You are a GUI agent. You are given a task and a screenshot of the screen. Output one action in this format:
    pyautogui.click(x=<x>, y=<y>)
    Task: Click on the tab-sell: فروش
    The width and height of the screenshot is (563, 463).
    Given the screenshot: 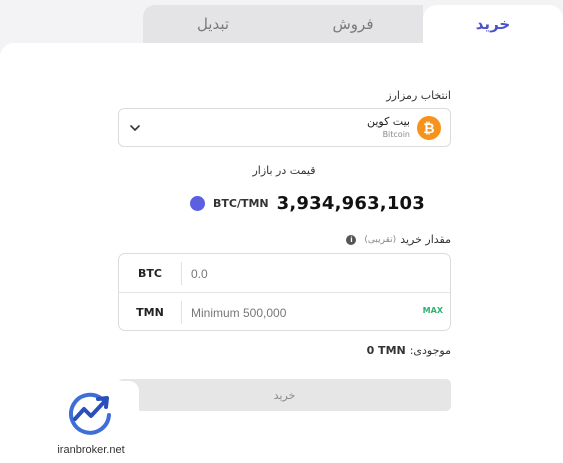 What is the action you would take?
    pyautogui.click(x=353, y=24)
    